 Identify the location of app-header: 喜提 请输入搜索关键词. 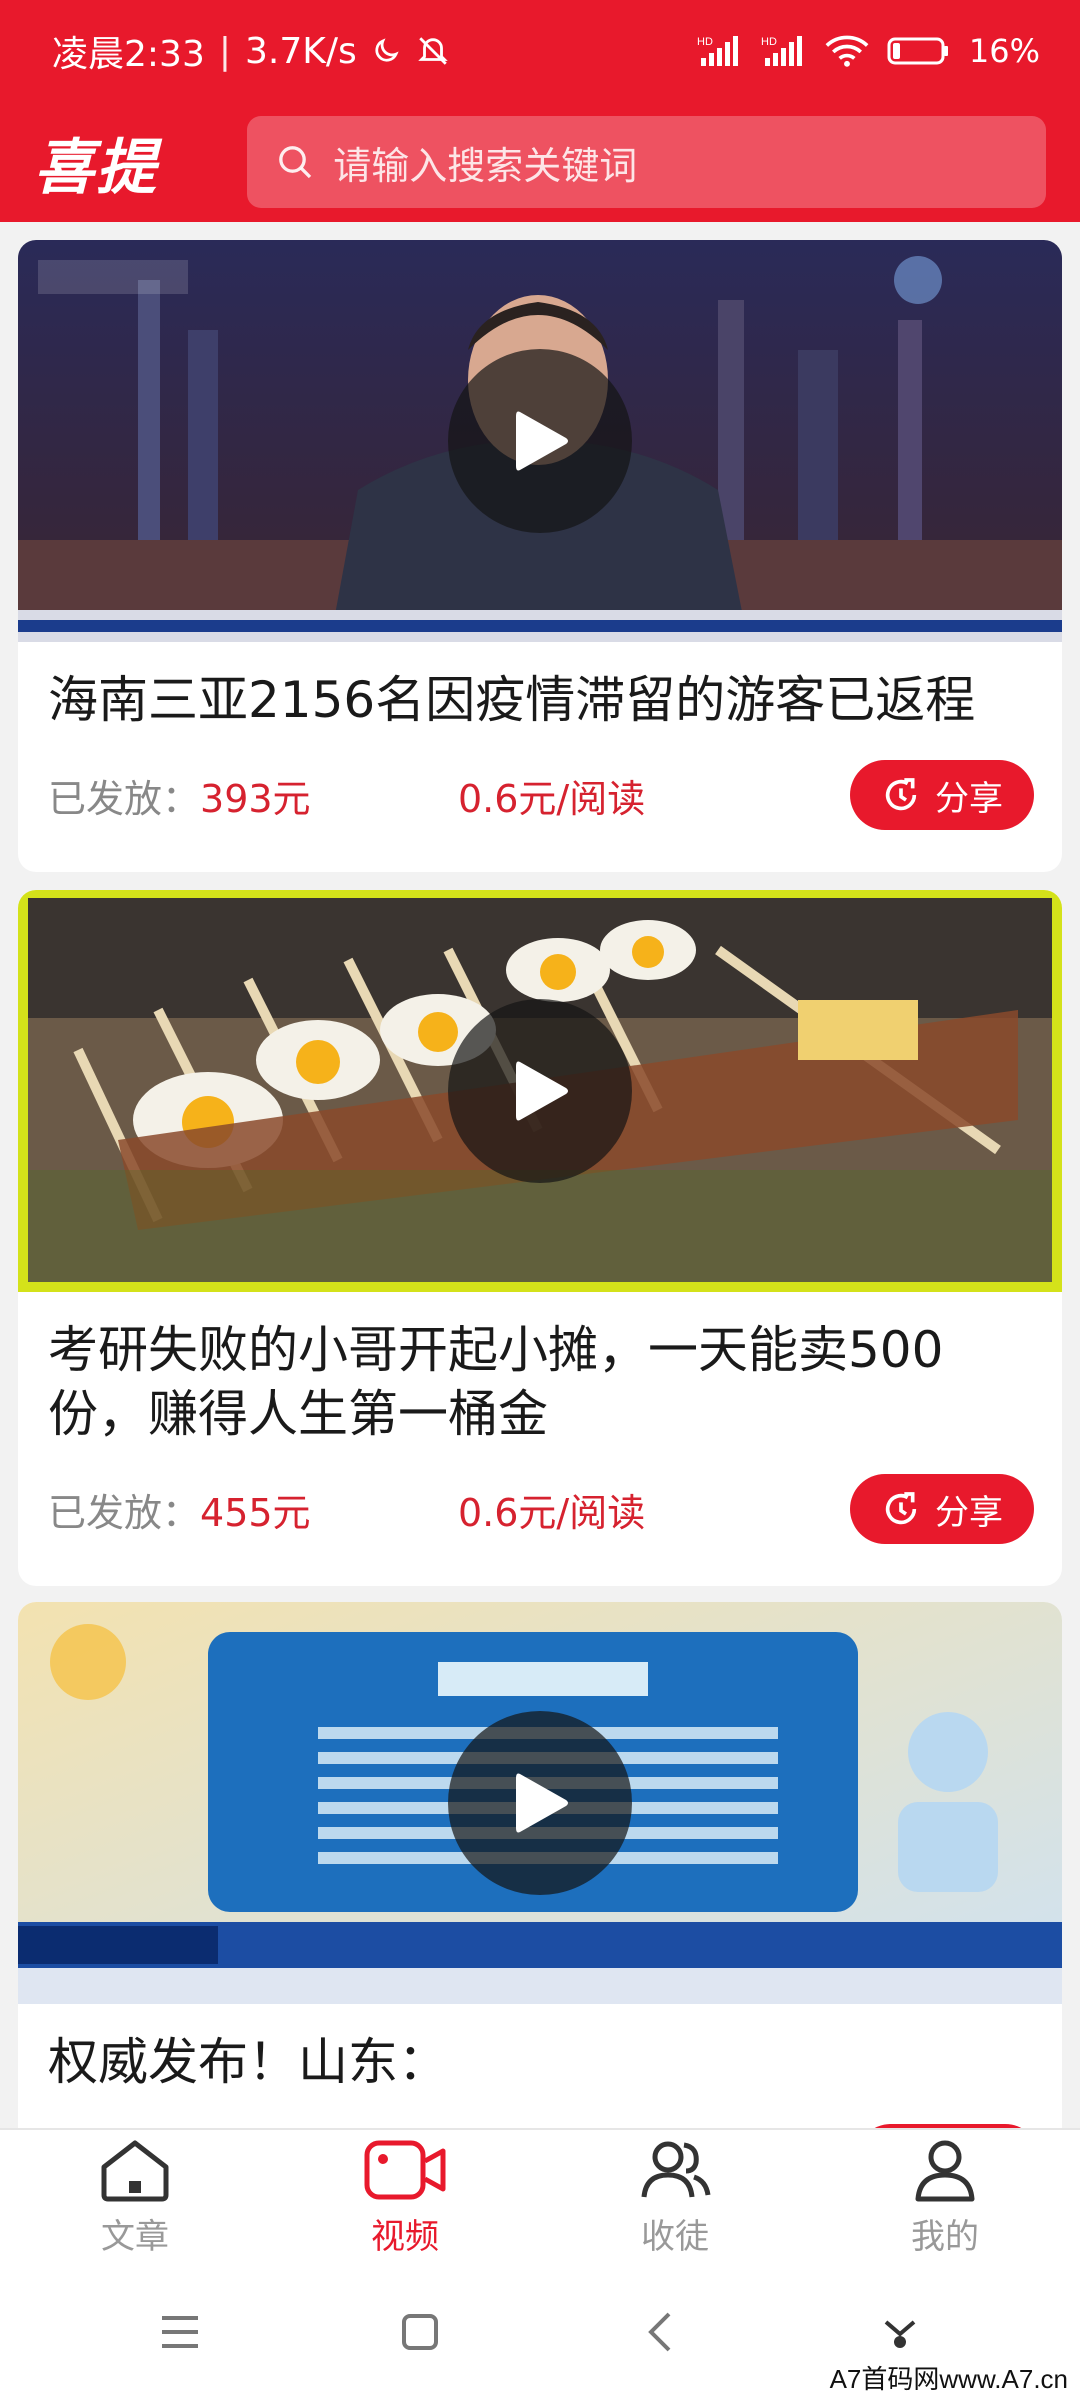
(540, 162).